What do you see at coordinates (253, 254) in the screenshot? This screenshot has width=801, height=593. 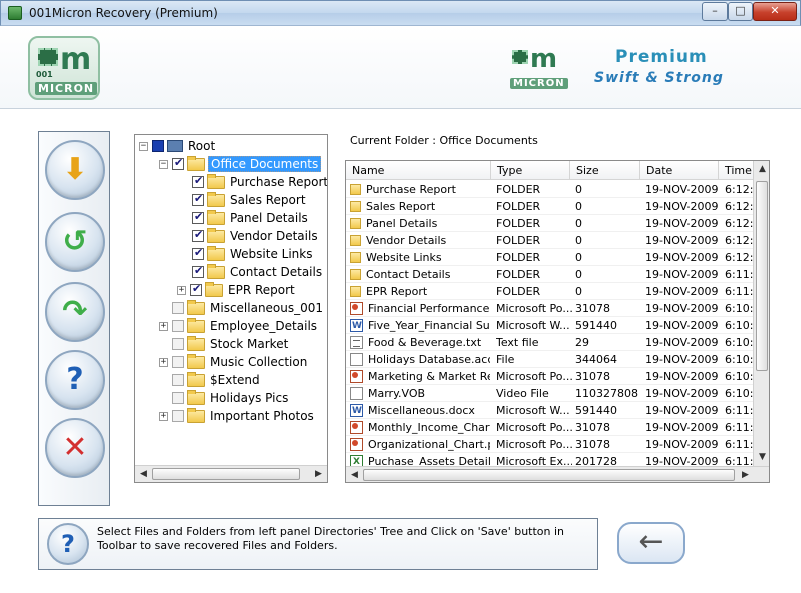 I see `tree-node: Website Links` at bounding box center [253, 254].